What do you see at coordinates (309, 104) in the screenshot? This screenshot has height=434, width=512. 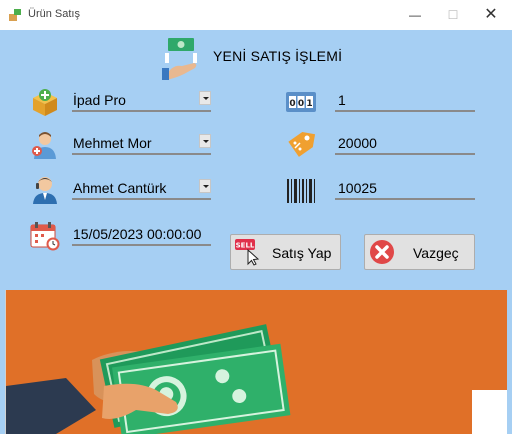 I see `svg-text: 1` at bounding box center [309, 104].